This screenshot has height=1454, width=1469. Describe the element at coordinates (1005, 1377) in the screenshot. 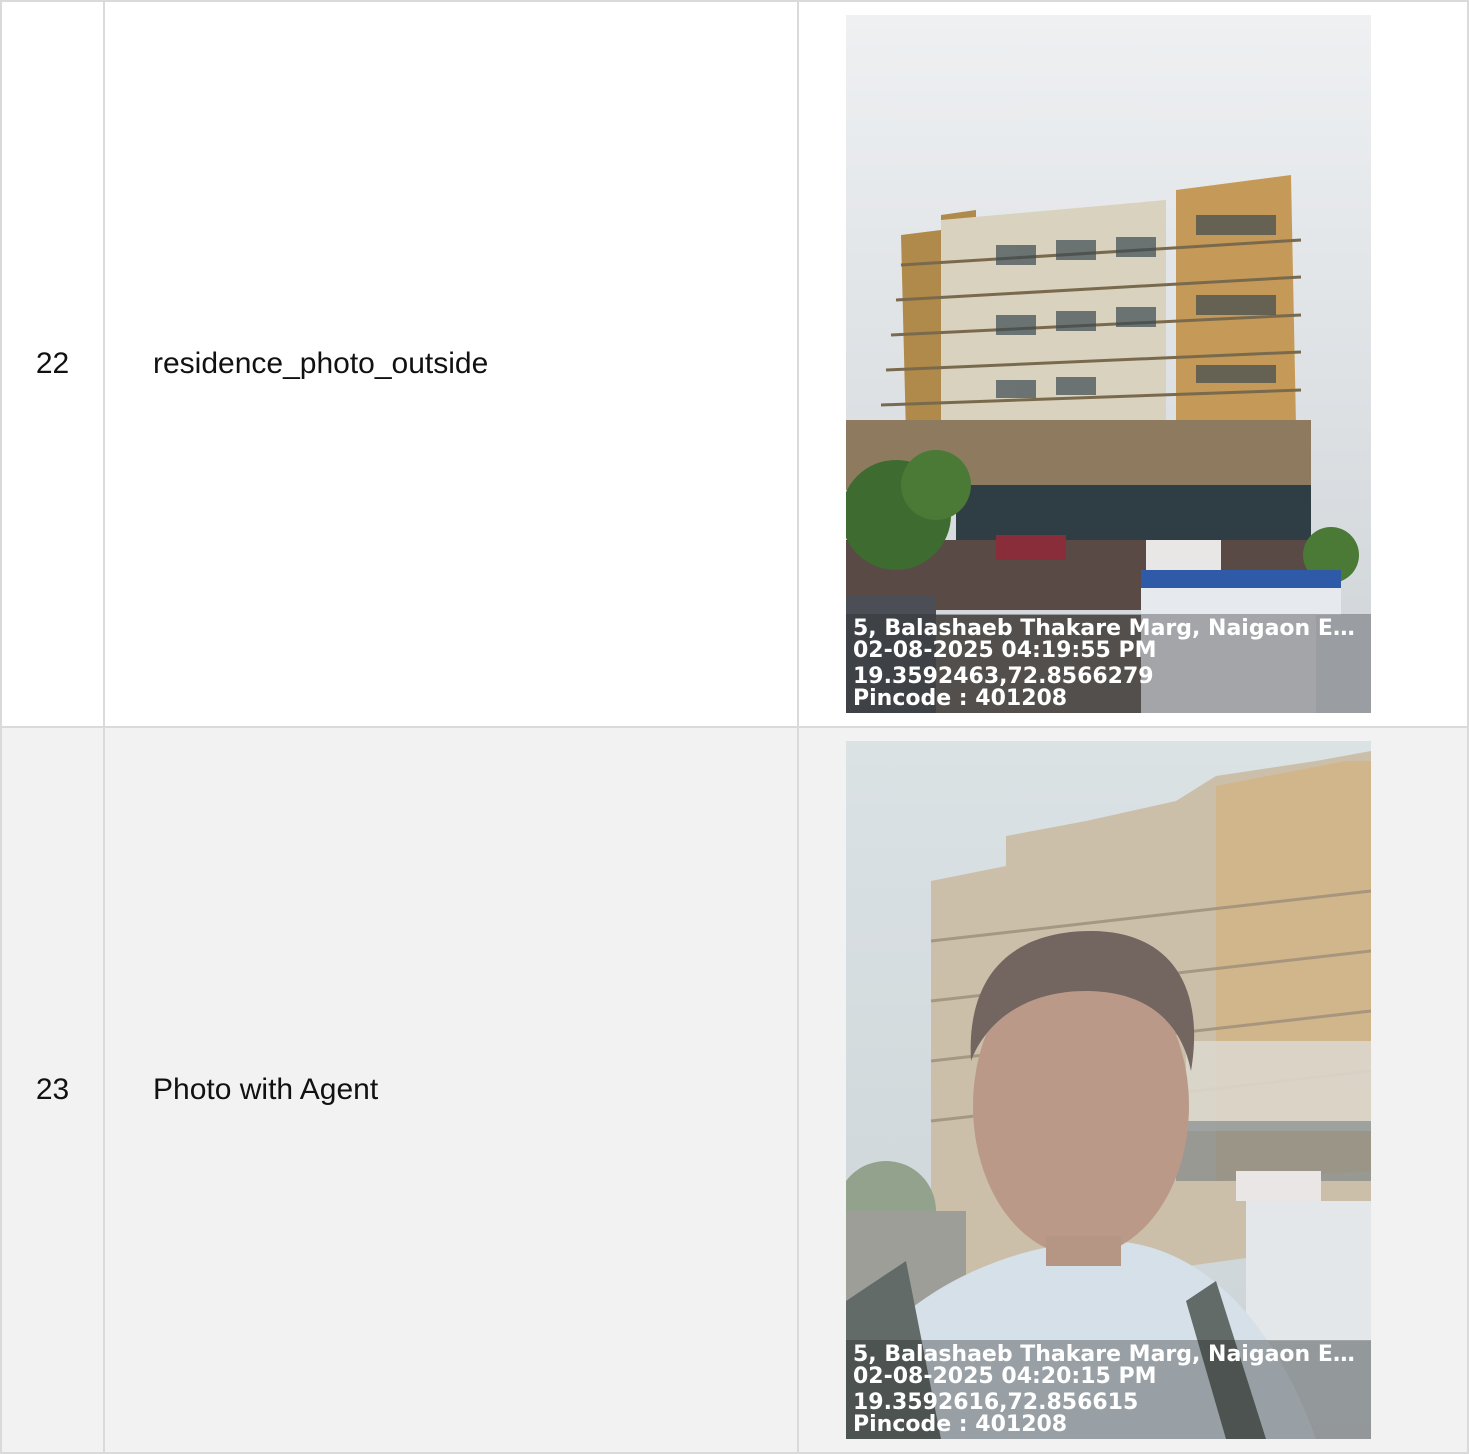

I see `geotag-datetime: 02-08-2025 04:20:15 PM` at that location.